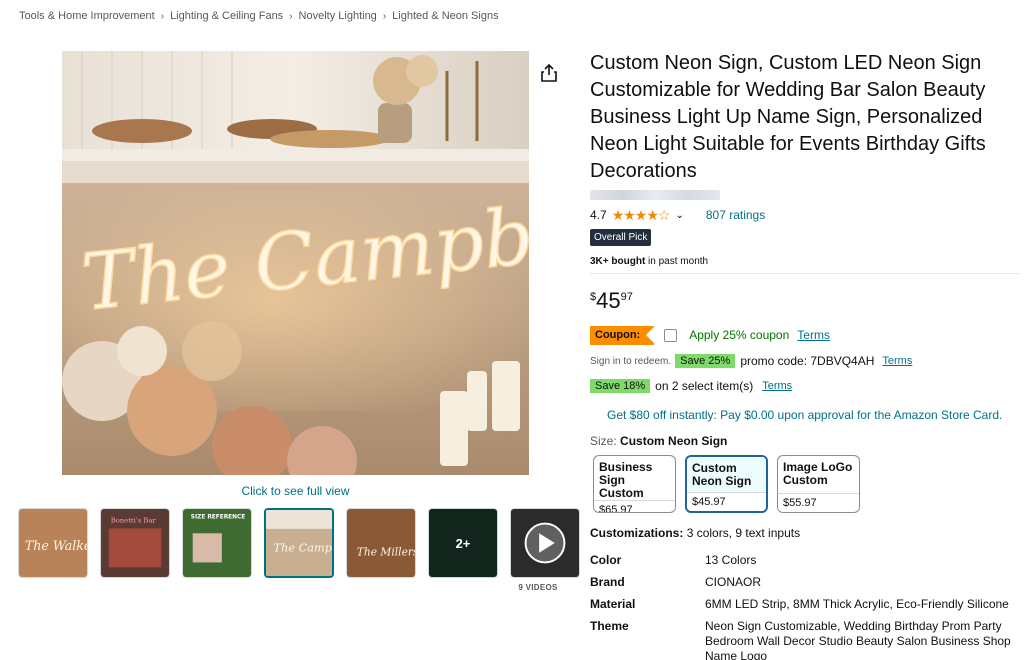 The image size is (1024, 660). What do you see at coordinates (676, 582) in the screenshot?
I see `spec-row-brand: Brand CIONAOR` at bounding box center [676, 582].